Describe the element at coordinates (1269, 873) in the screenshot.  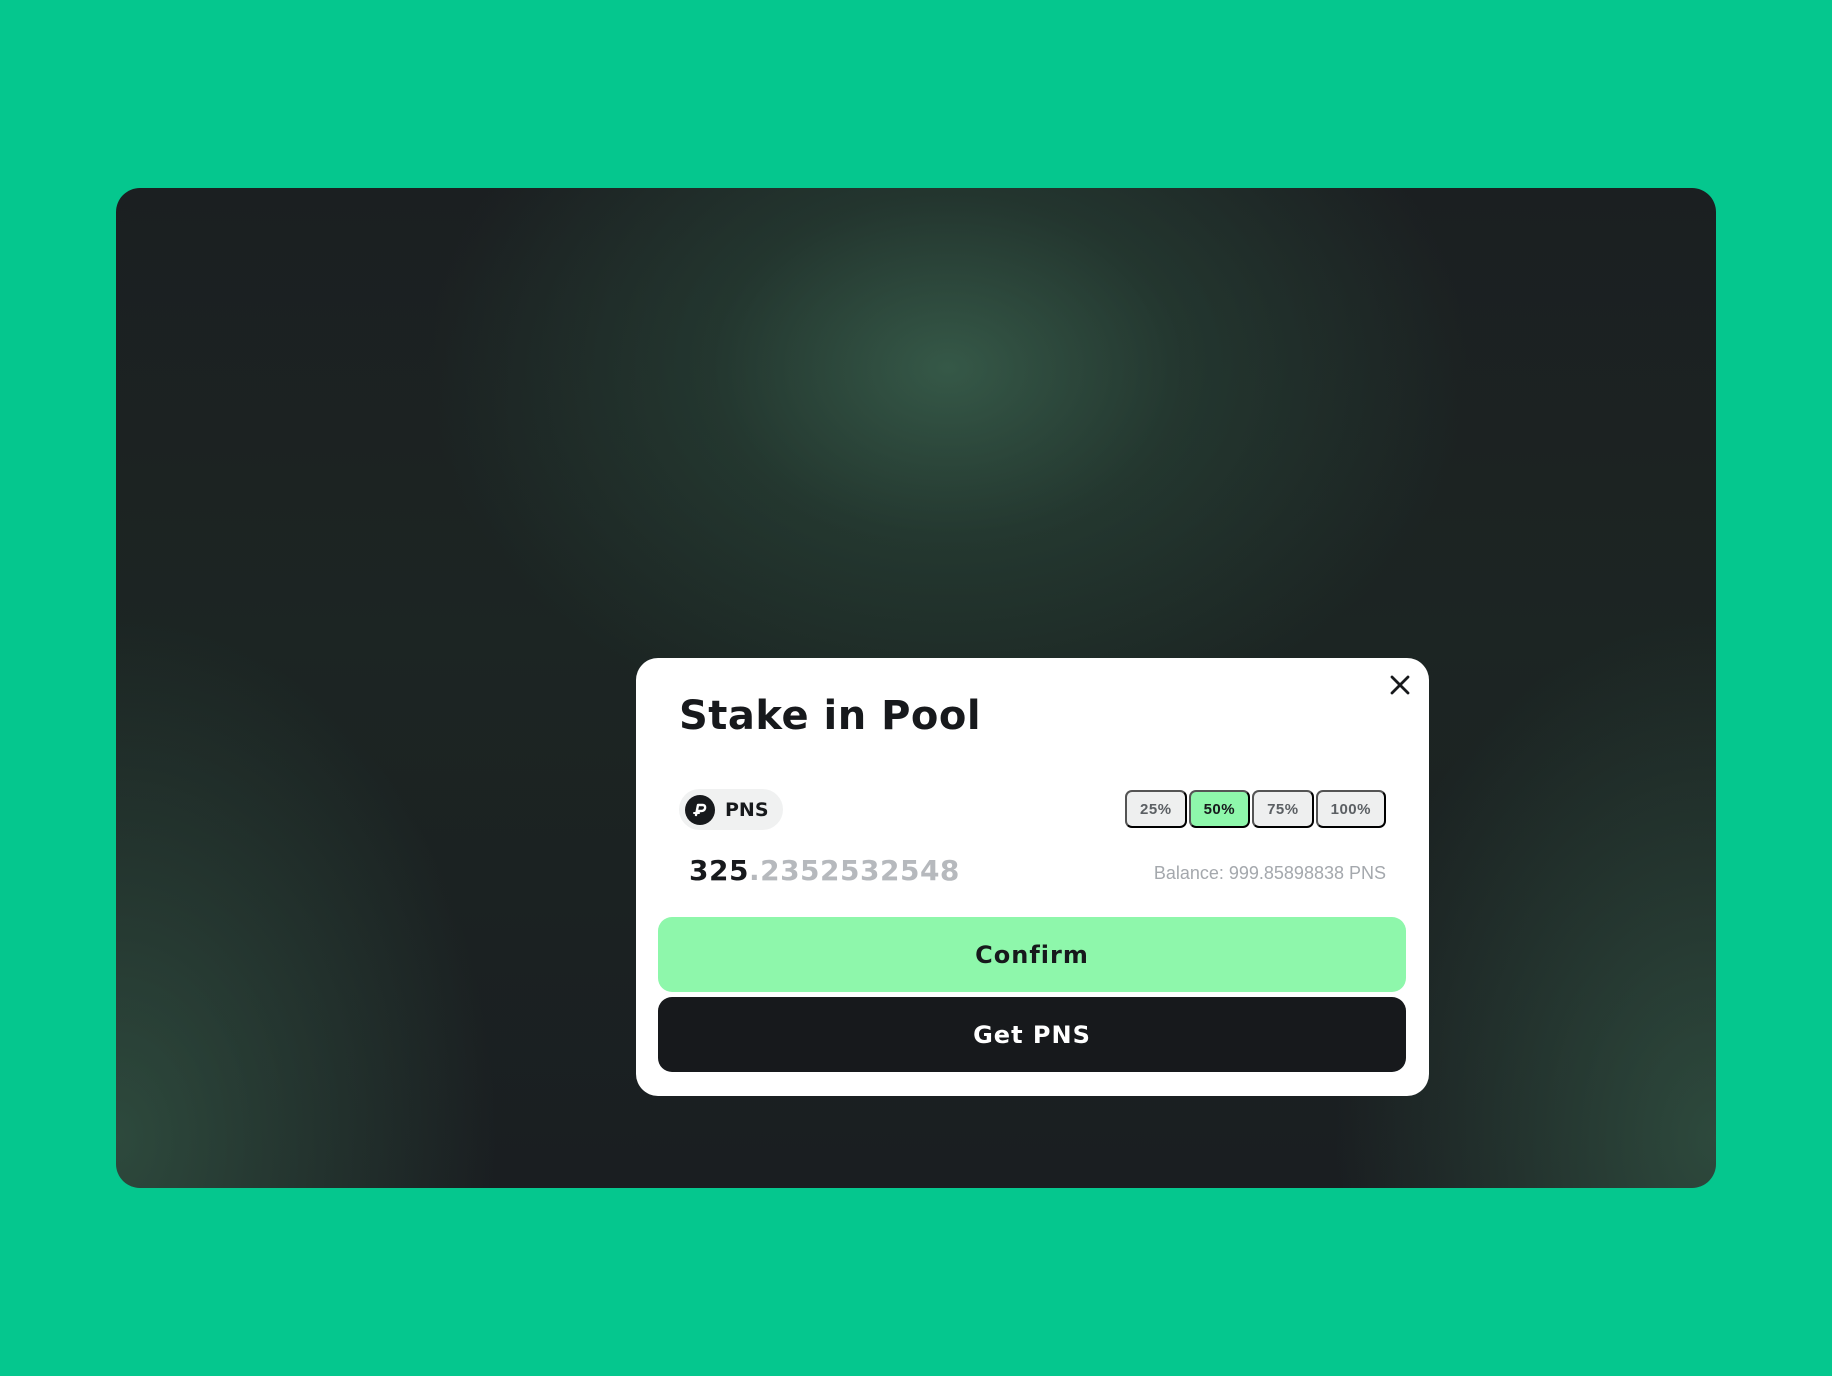
I see `balance-label: Balance: 999.85898838 PNS` at that location.